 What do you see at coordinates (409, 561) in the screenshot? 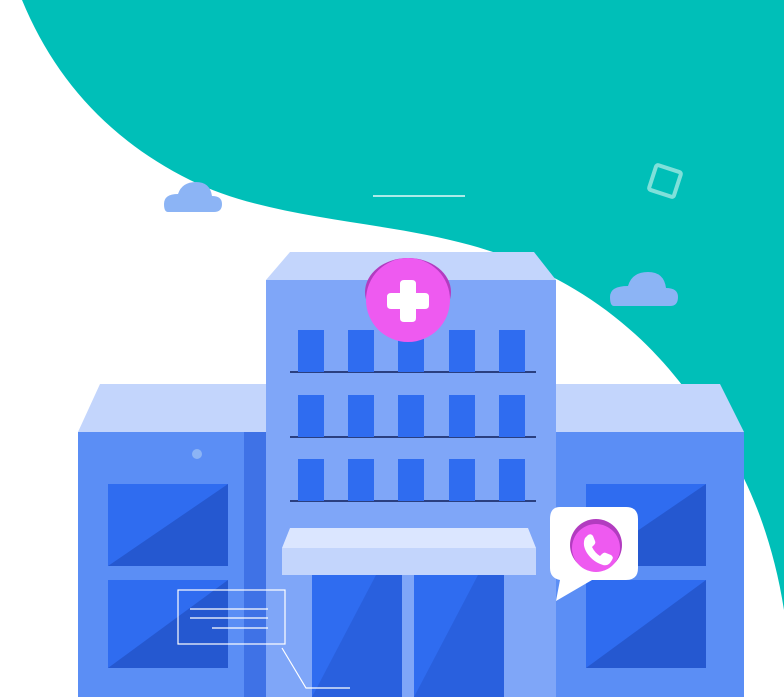
I see `entrance-canopy-front` at bounding box center [409, 561].